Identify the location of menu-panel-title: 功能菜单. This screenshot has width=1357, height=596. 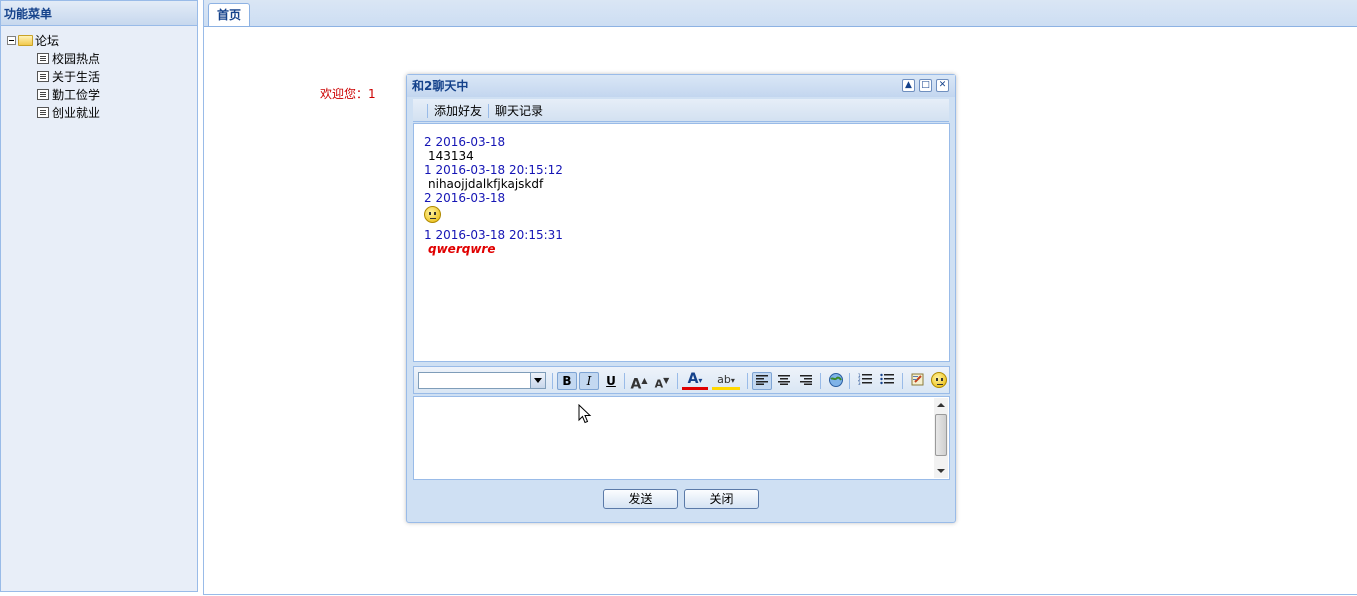
(99, 13).